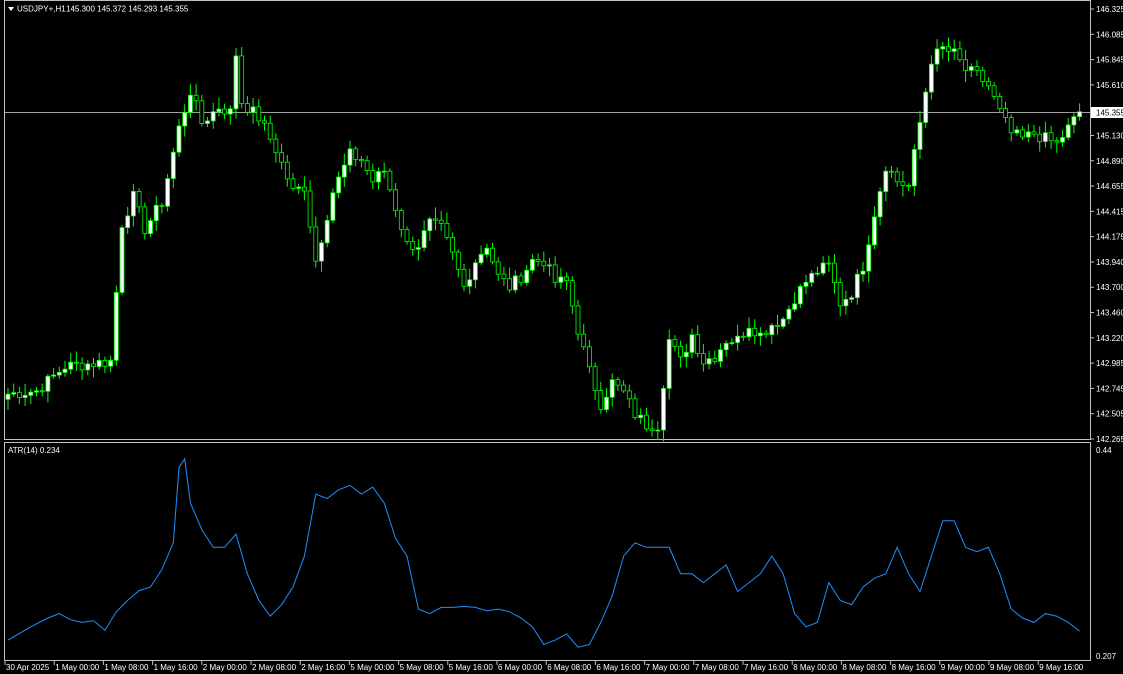 This screenshot has height=674, width=1123. Describe the element at coordinates (1109, 9) in the screenshot. I see `price-tick-label: 146.325` at that location.